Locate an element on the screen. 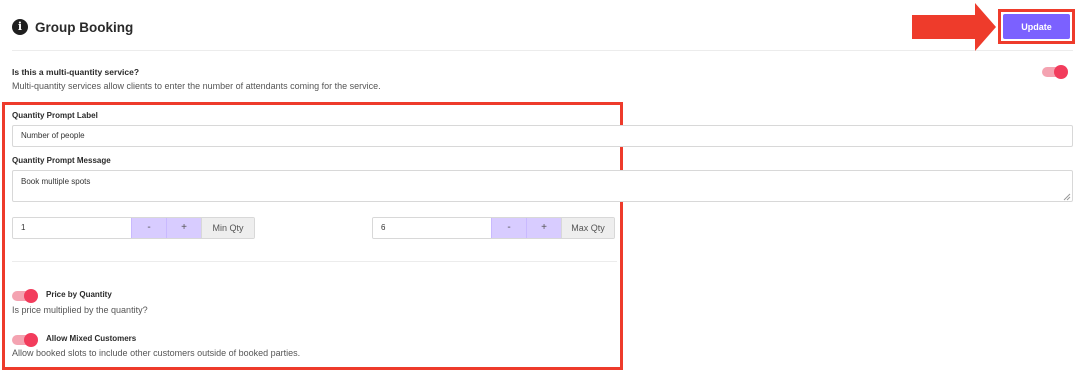  max-qty-input: 6 is located at coordinates (432, 228).